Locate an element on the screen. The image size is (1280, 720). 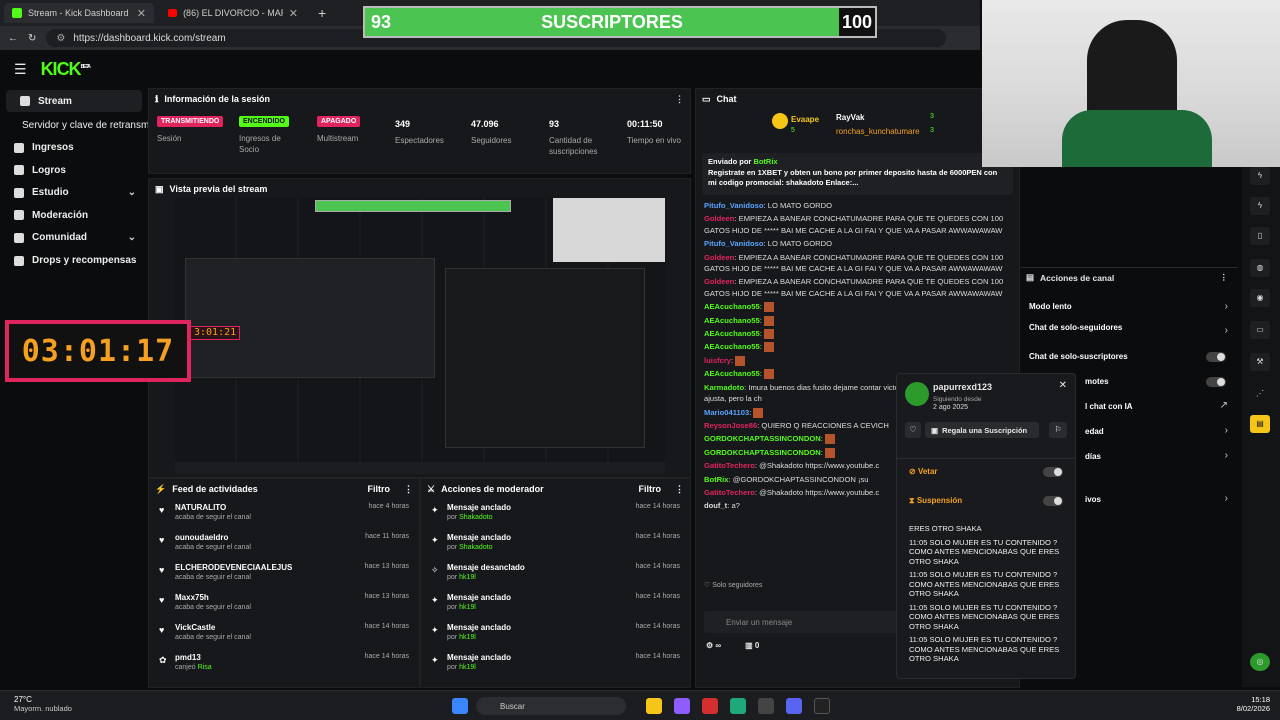
activity-row: ✿ pmd13 canjeó Risa hace 14 horas is located at coordinates (284, 664).